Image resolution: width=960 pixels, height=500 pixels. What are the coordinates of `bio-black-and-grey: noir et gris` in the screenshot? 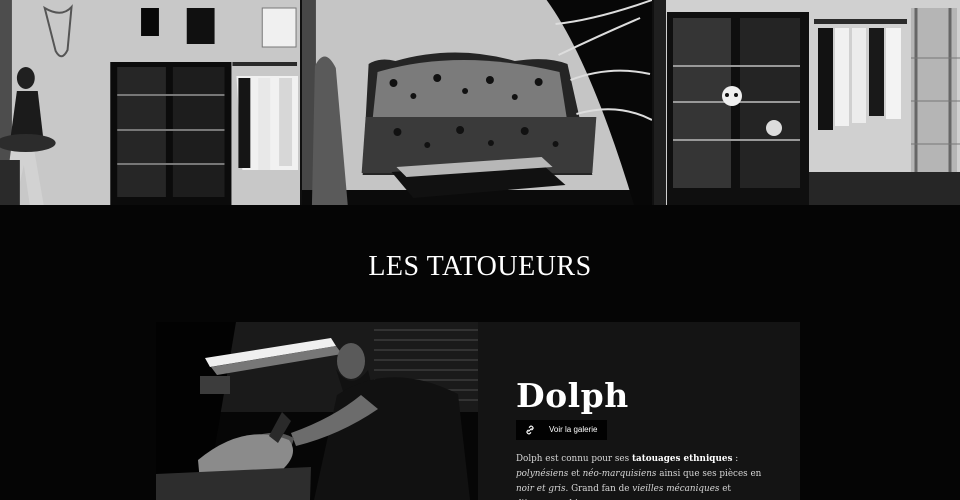 It's located at (541, 489).